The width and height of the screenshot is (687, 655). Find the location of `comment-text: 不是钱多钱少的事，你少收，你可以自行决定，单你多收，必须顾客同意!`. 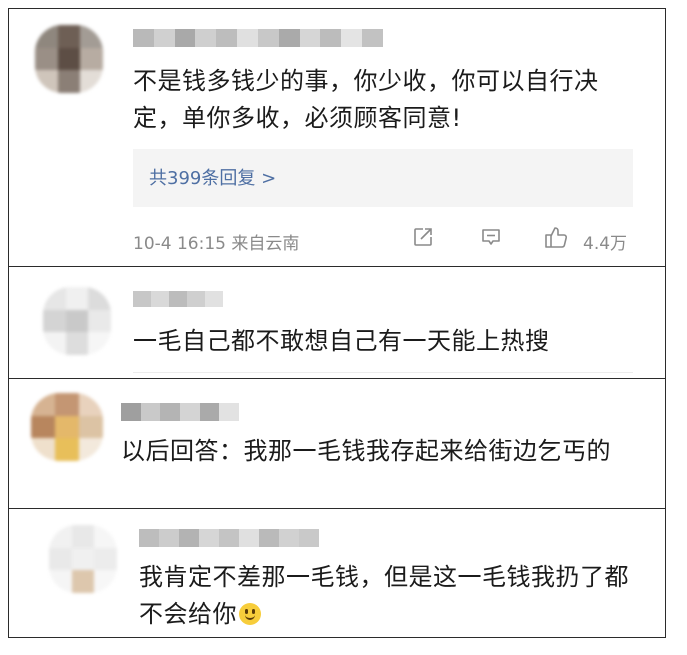

comment-text: 不是钱多钱少的事，你少收，你可以自行决定，单你多收，必须顾客同意! is located at coordinates (366, 99).